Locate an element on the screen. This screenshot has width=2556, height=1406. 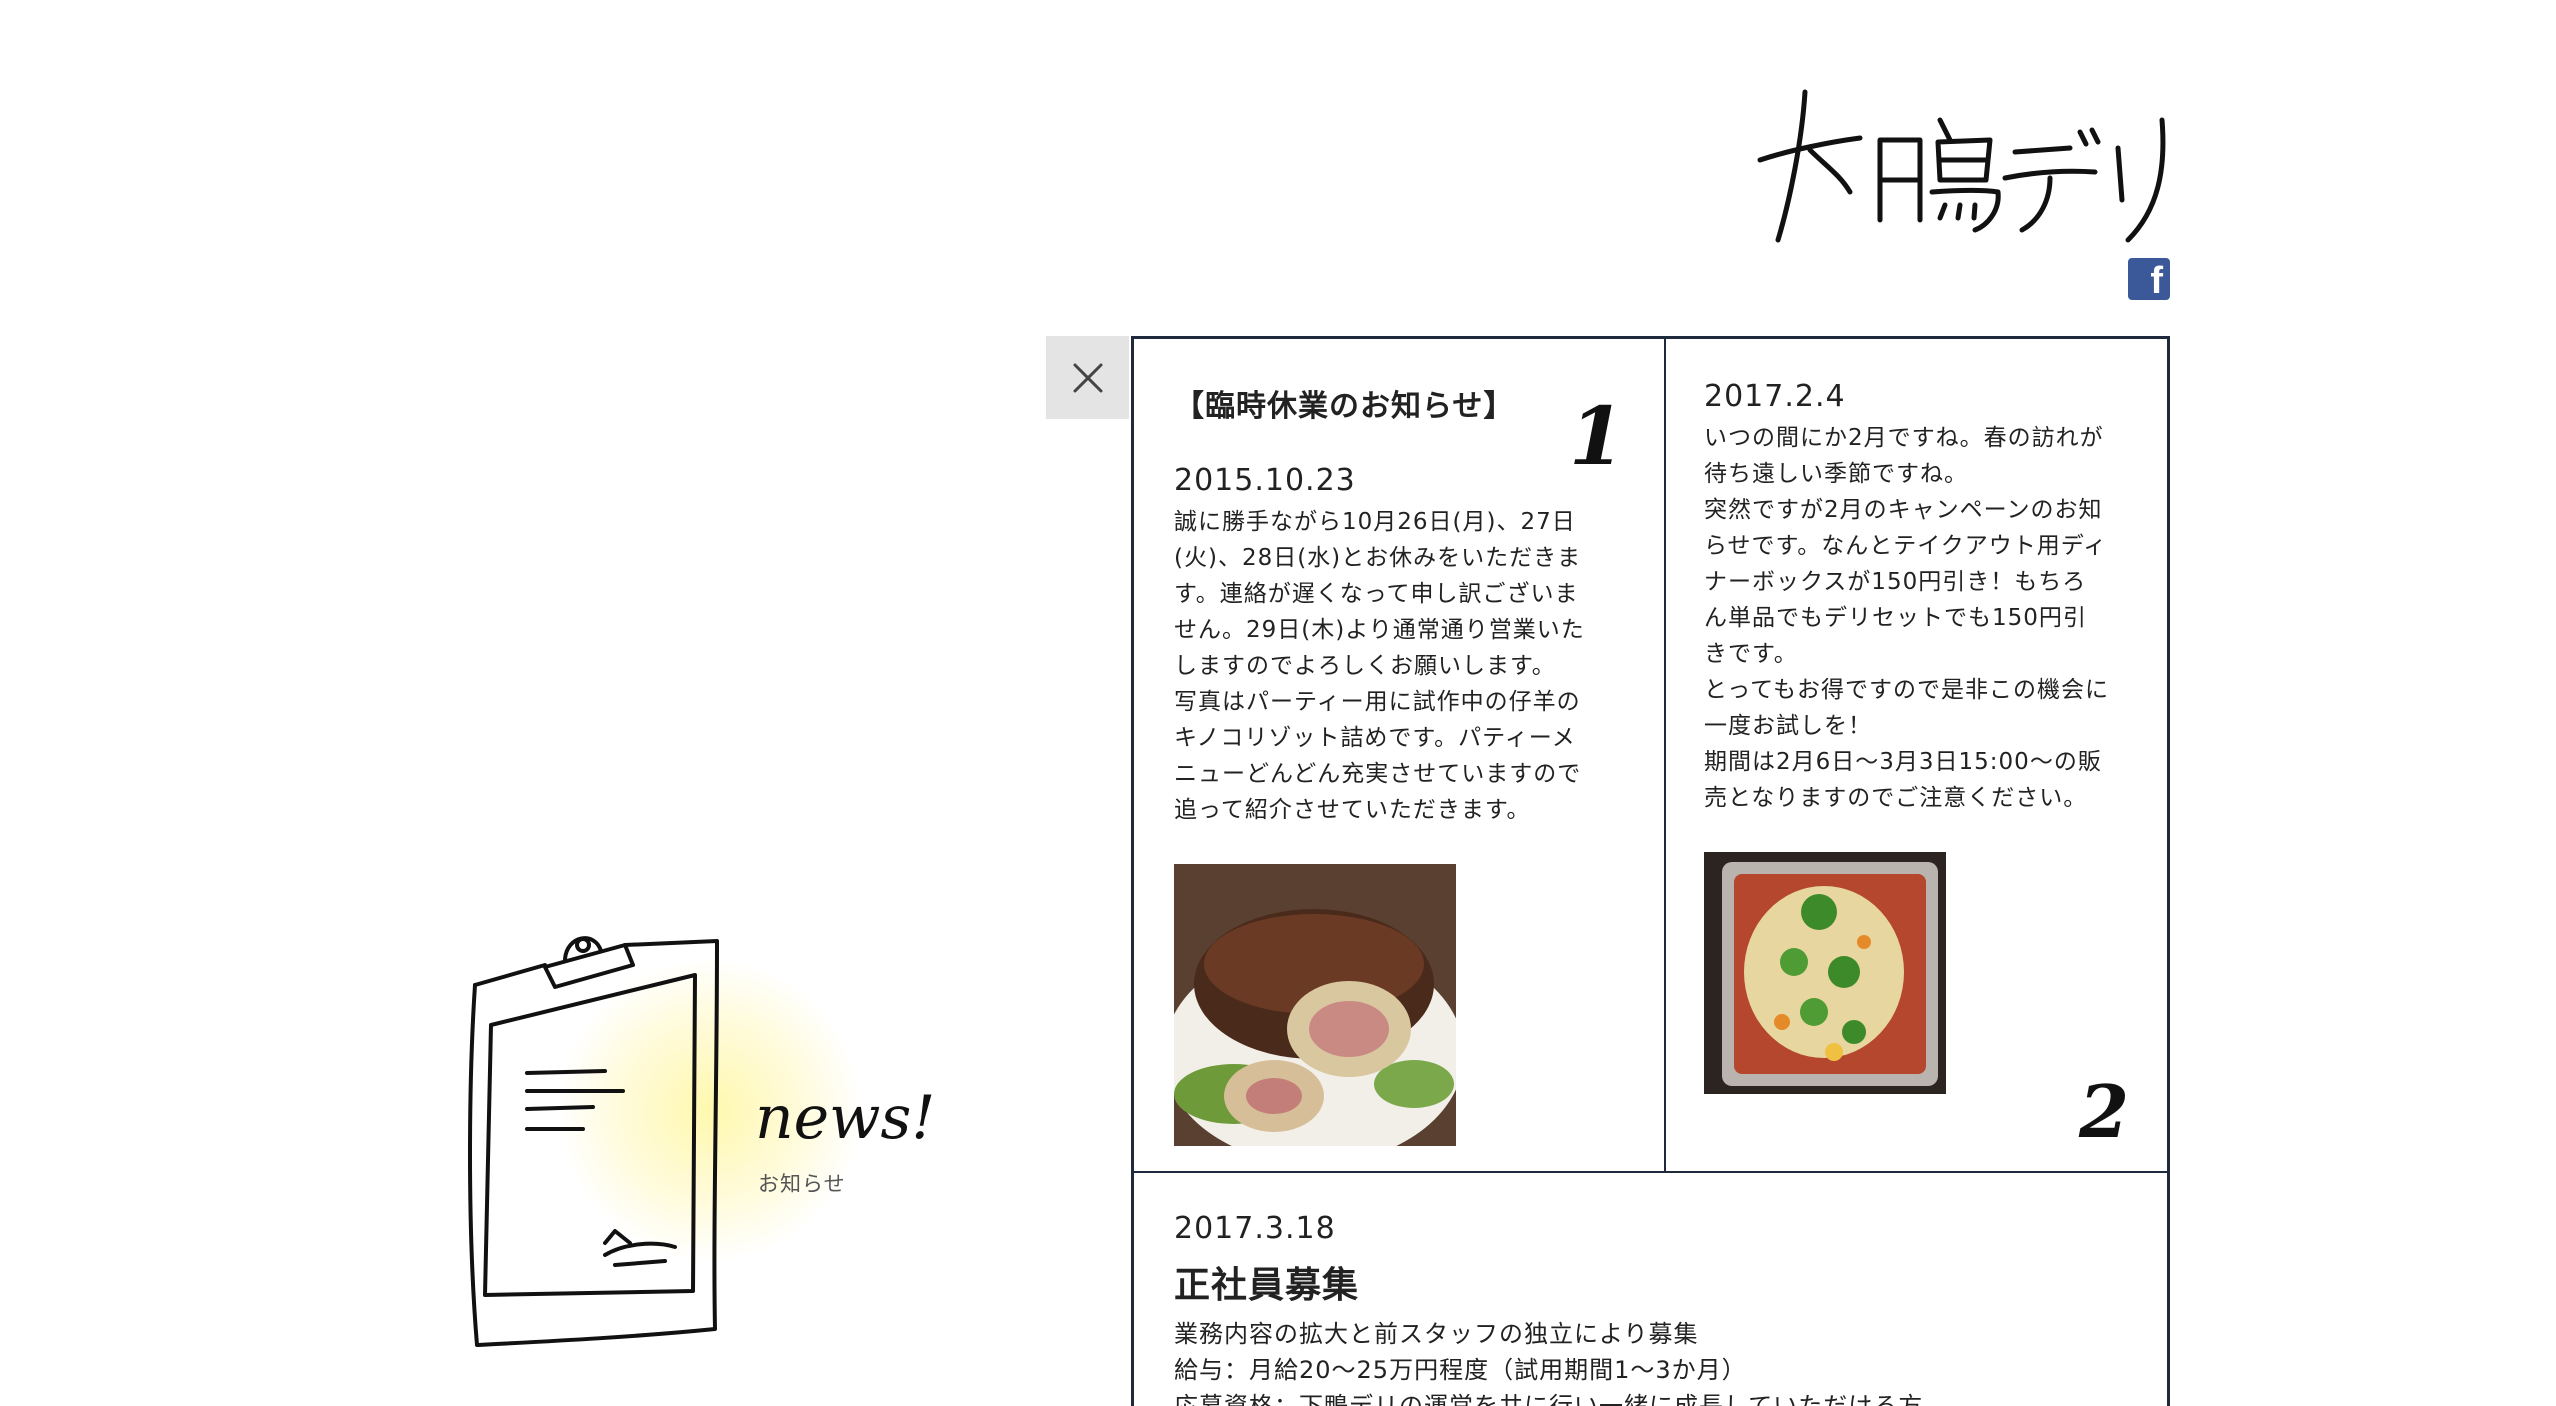
news-subtitle: お知らせ is located at coordinates (802, 1184).